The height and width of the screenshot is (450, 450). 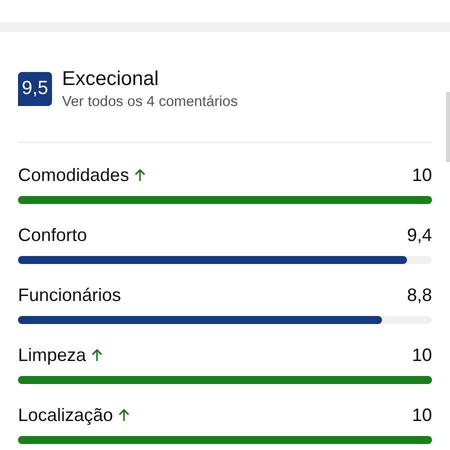 What do you see at coordinates (53, 235) in the screenshot?
I see `category-name: Conforto` at bounding box center [53, 235].